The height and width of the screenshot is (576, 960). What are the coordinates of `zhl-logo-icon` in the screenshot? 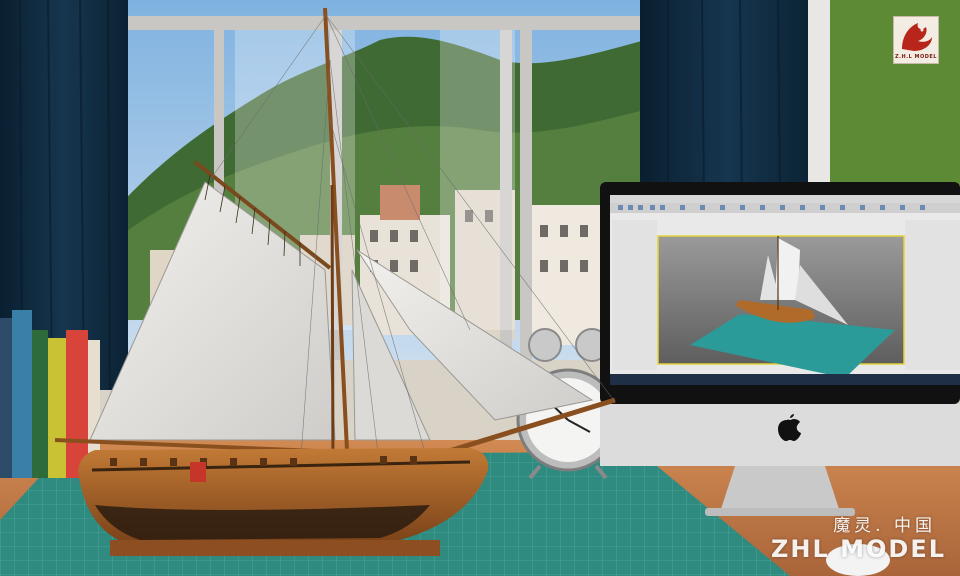 It's located at (917, 37).